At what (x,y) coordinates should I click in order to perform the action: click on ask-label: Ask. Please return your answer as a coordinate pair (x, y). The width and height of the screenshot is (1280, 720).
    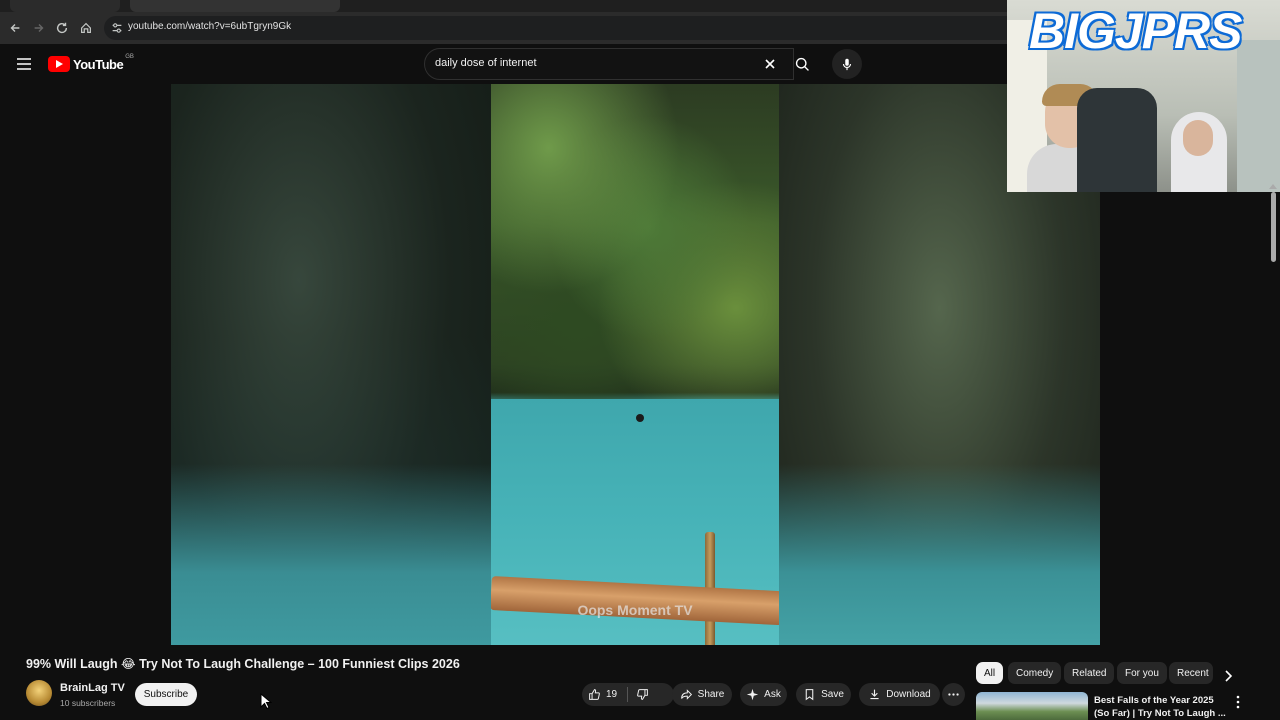
    Looking at the image, I should click on (772, 694).